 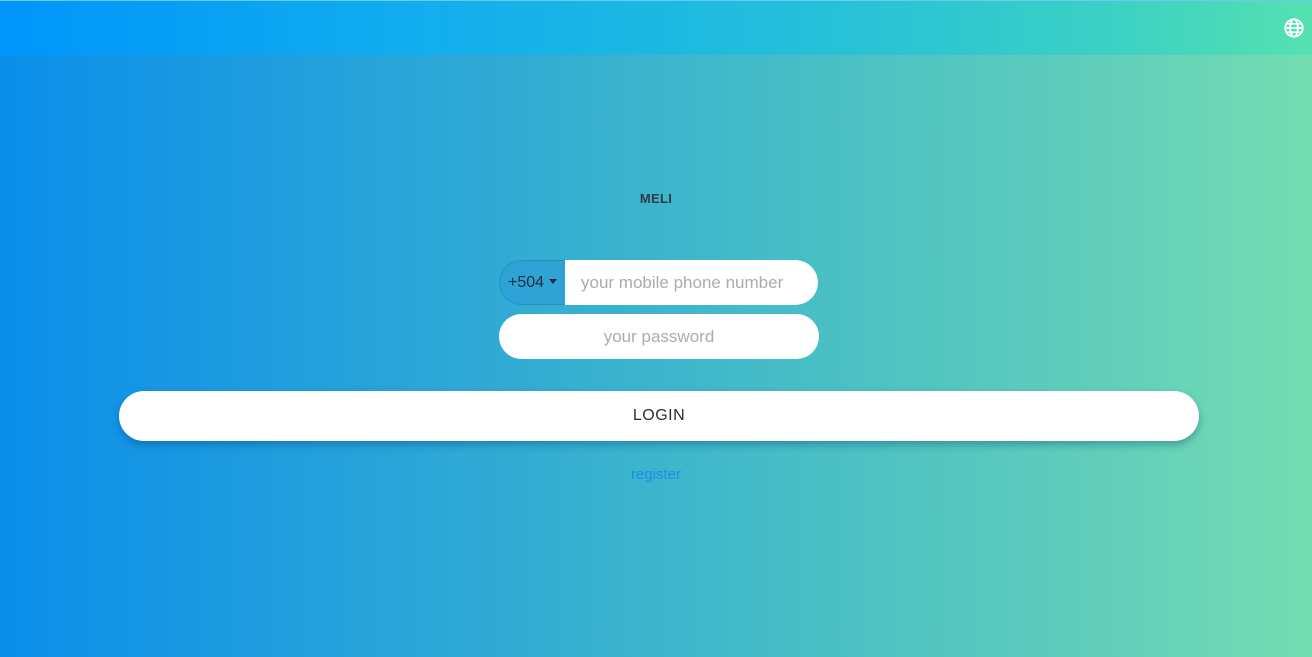 What do you see at coordinates (553, 281) in the screenshot?
I see `caret-down-icon` at bounding box center [553, 281].